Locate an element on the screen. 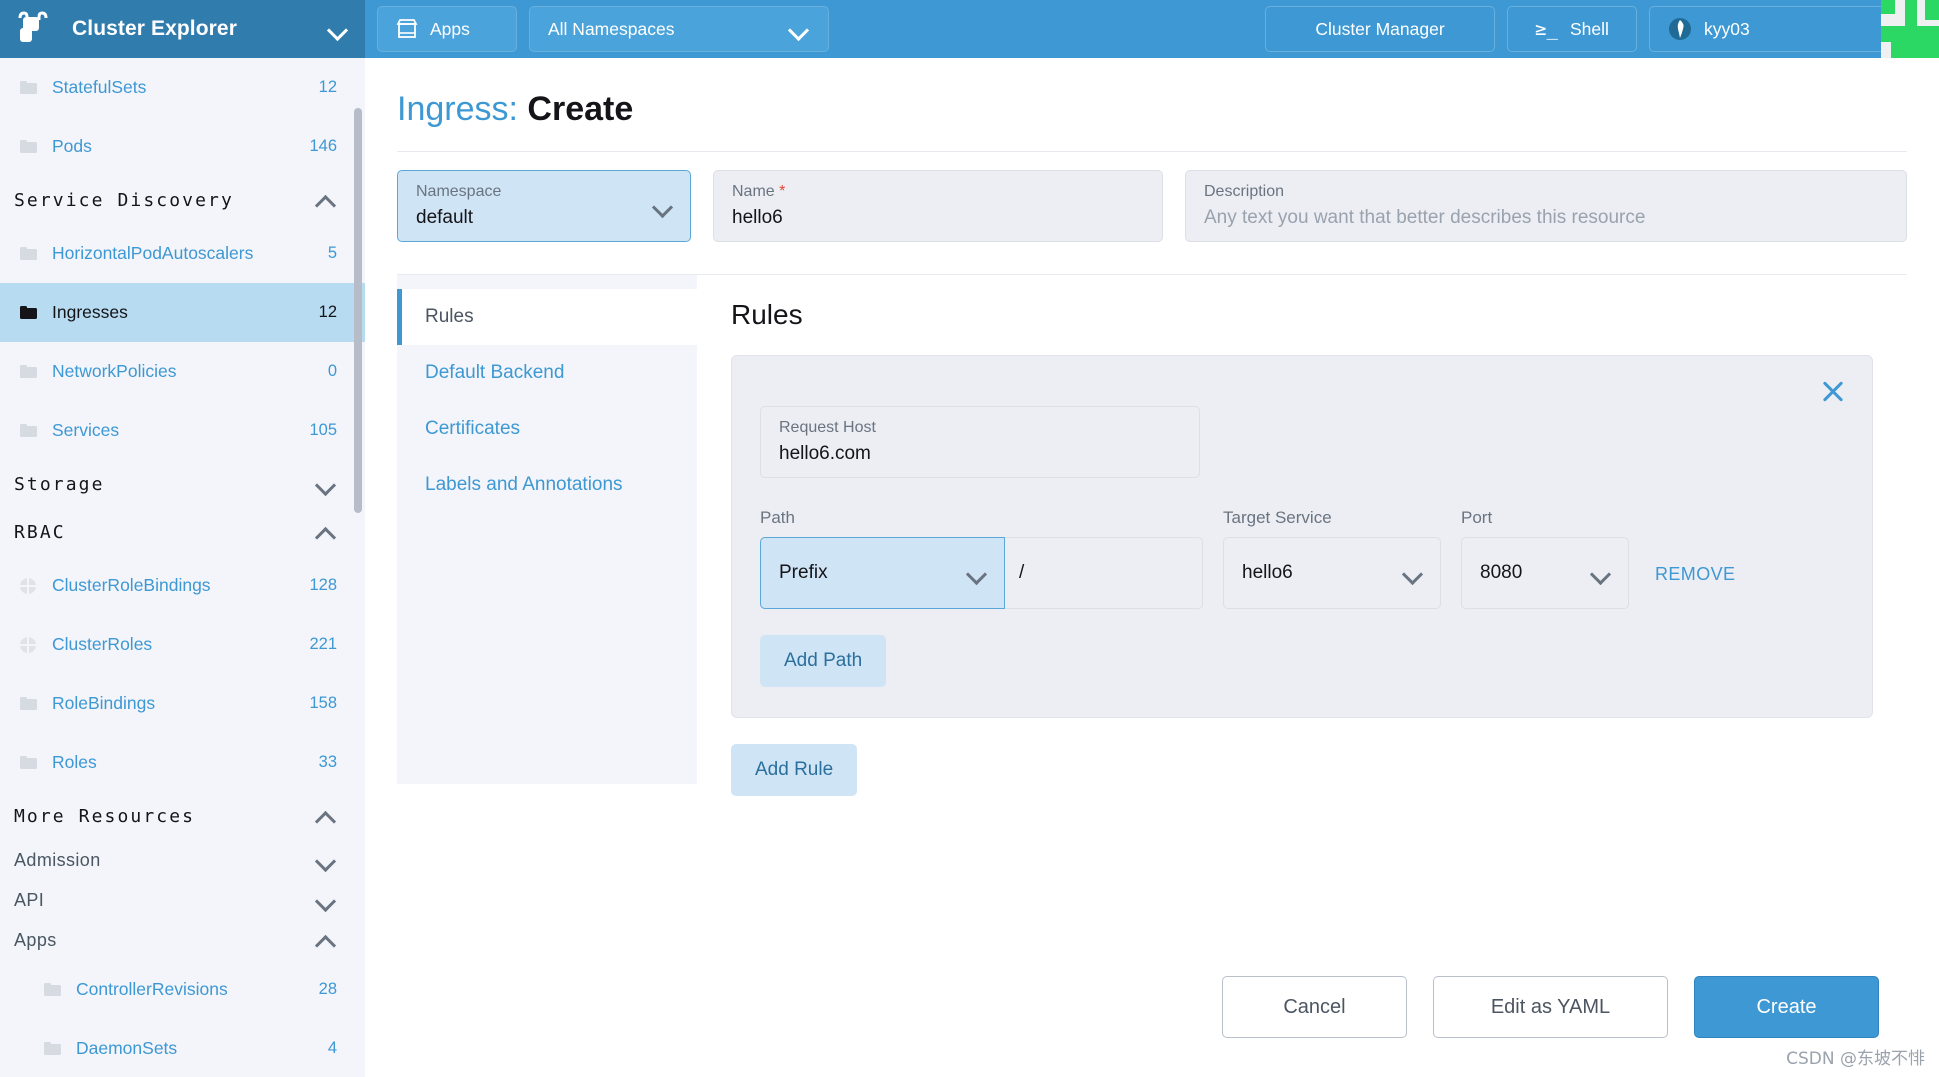 The image size is (1939, 1077). sidebar-item-count: 221 is located at coordinates (323, 644).